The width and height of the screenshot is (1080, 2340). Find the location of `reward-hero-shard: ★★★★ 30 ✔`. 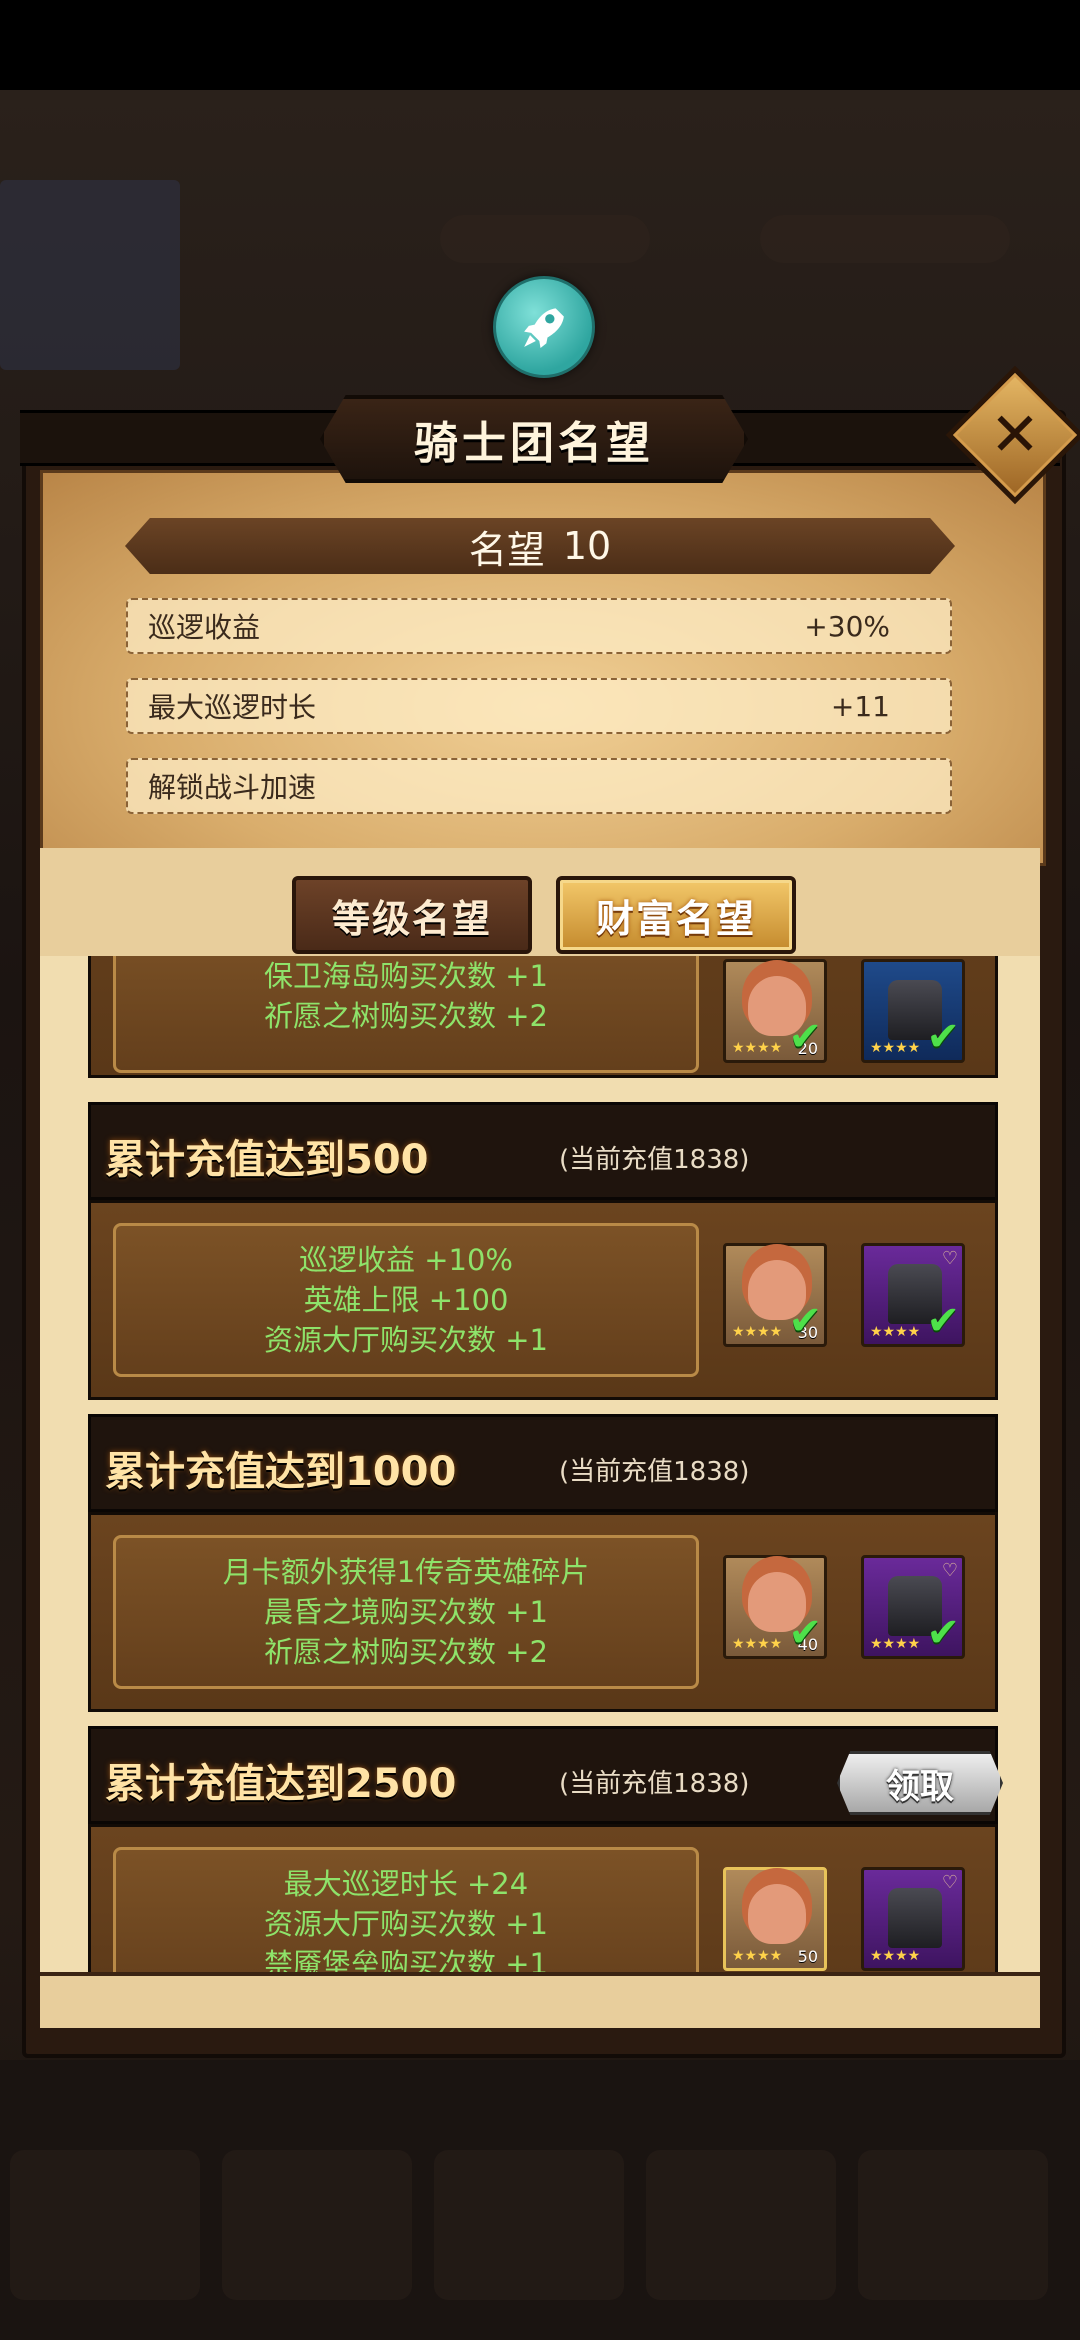

reward-hero-shard: ★★★★ 30 ✔ is located at coordinates (775, 1295).